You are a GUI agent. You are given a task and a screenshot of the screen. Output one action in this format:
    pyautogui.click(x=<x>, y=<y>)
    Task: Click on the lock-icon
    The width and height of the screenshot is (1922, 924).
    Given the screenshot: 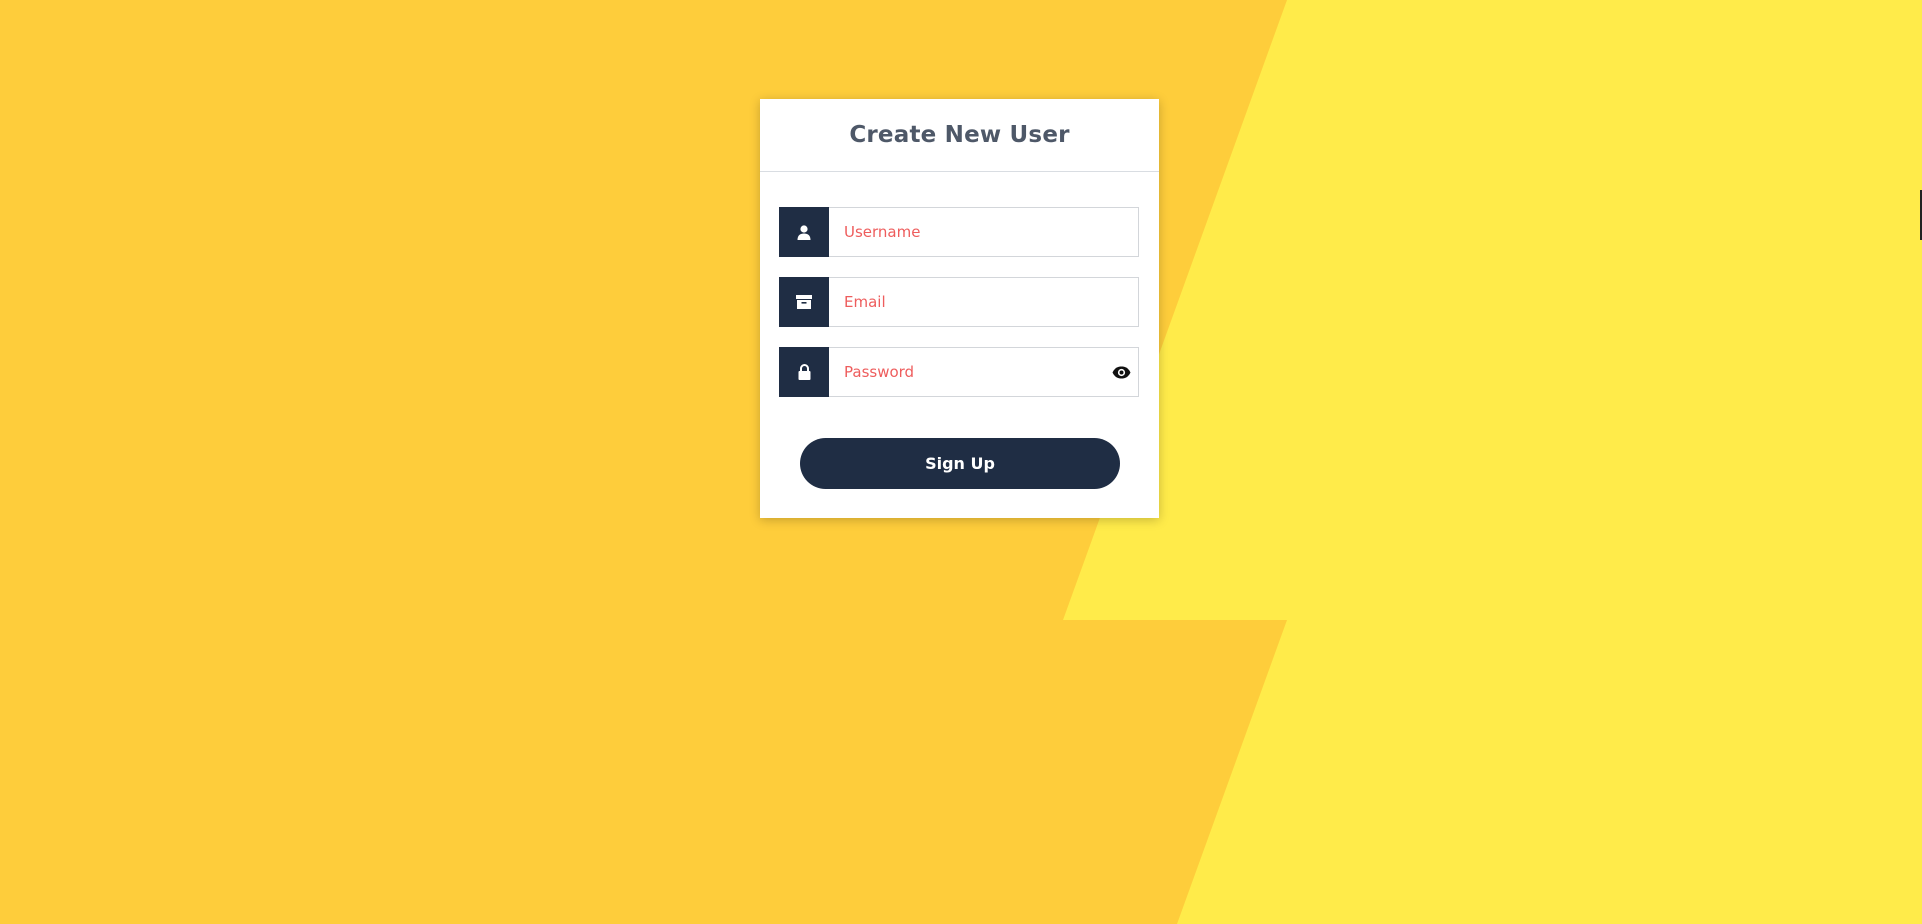 What is the action you would take?
    pyautogui.click(x=804, y=372)
    